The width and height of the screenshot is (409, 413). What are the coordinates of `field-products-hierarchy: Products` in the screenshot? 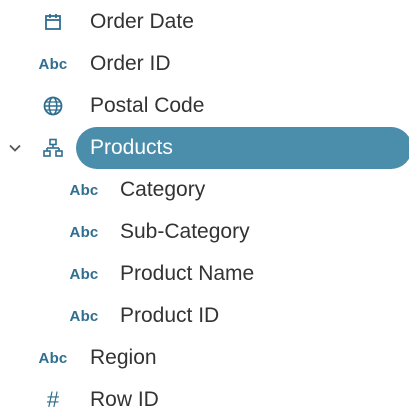 It's located at (204, 148).